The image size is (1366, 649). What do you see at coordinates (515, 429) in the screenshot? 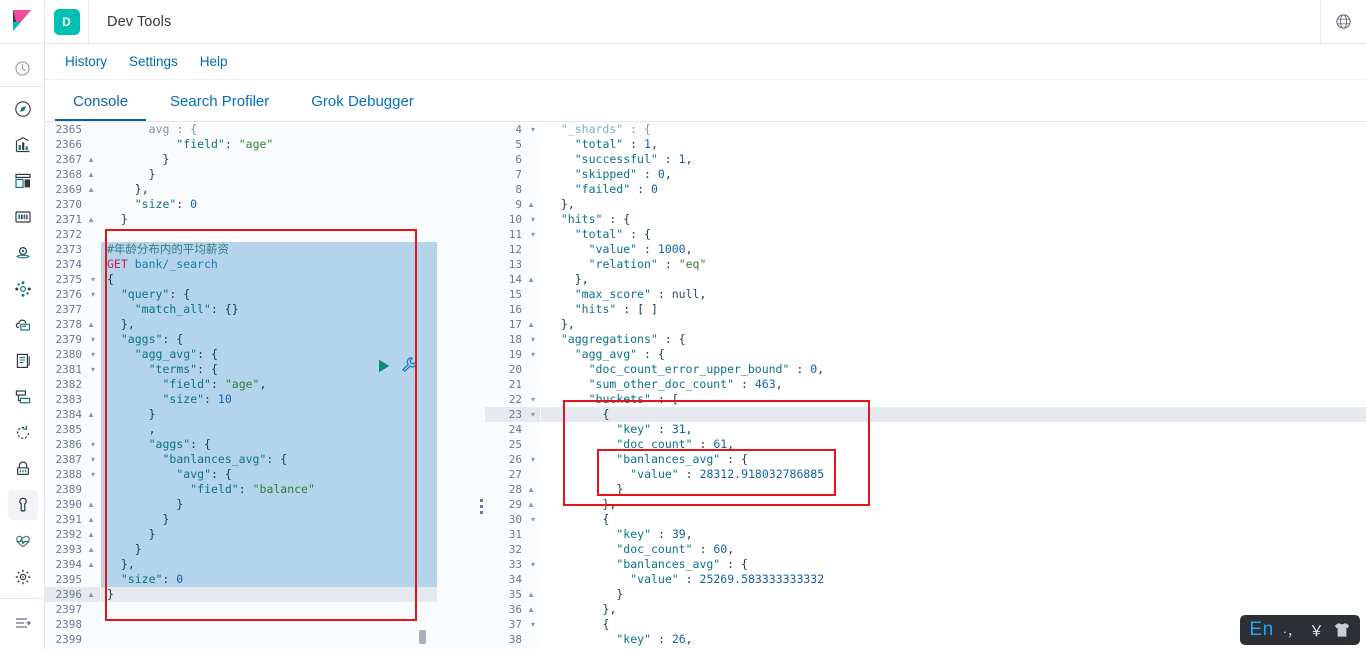
I see `line-number: 24` at bounding box center [515, 429].